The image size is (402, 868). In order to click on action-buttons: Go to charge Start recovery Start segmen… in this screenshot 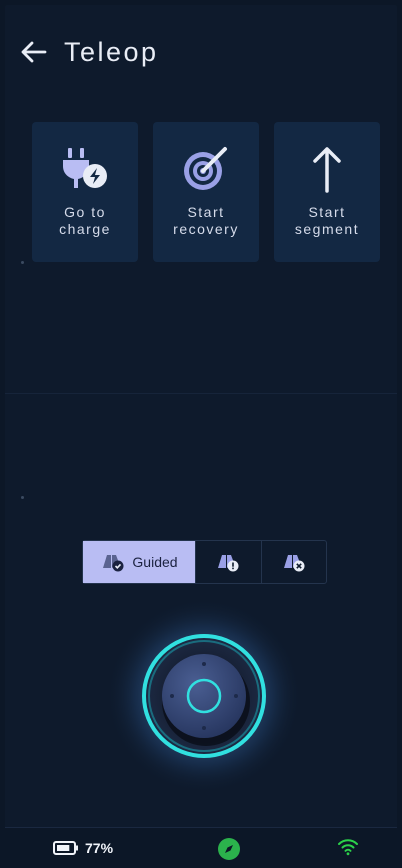, I will do `click(206, 192)`.